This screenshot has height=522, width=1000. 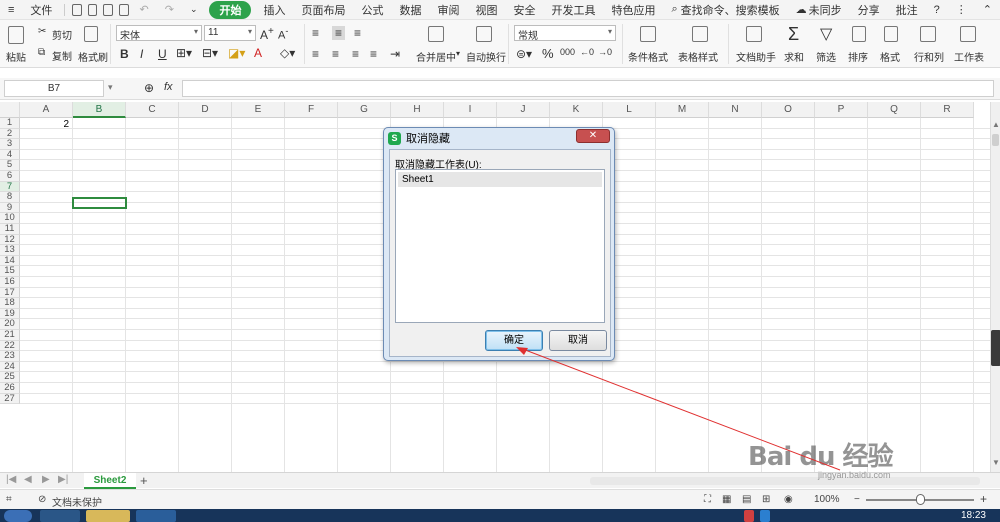 I want to click on format-painter-button: 格式刷, so click(x=93, y=56).